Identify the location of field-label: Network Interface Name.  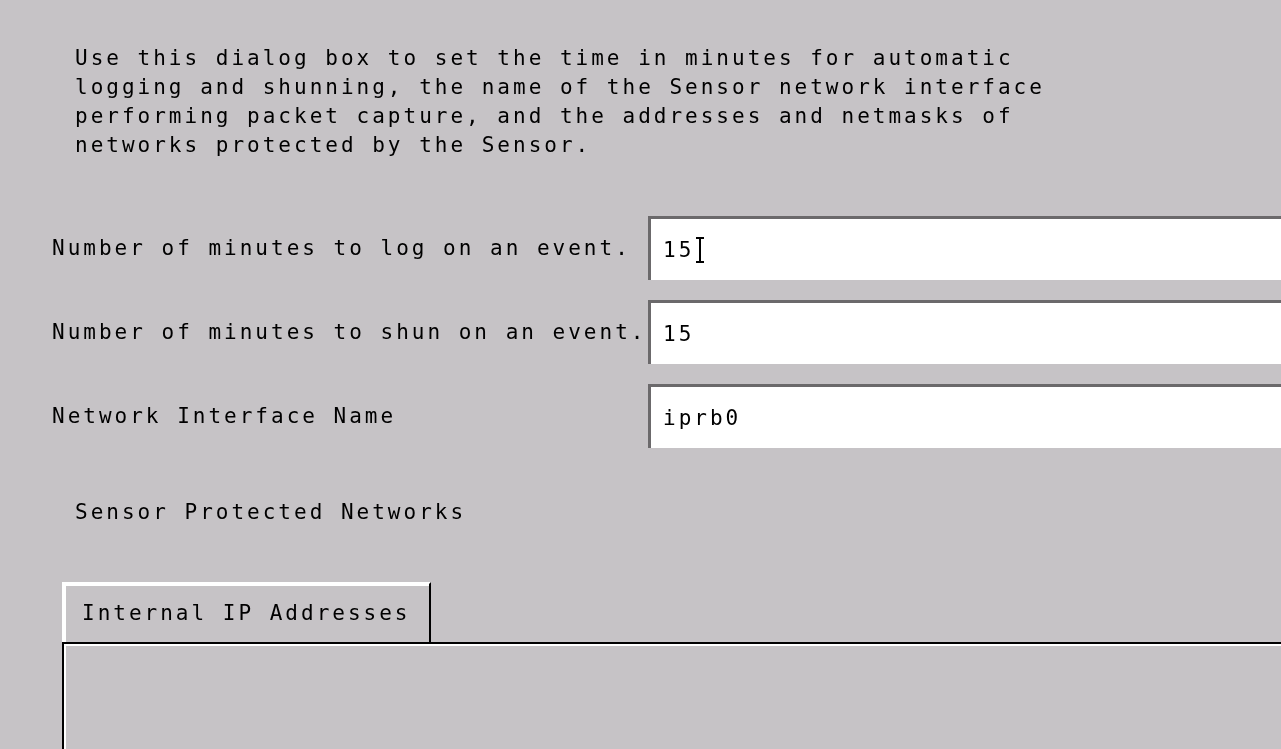
(224, 416).